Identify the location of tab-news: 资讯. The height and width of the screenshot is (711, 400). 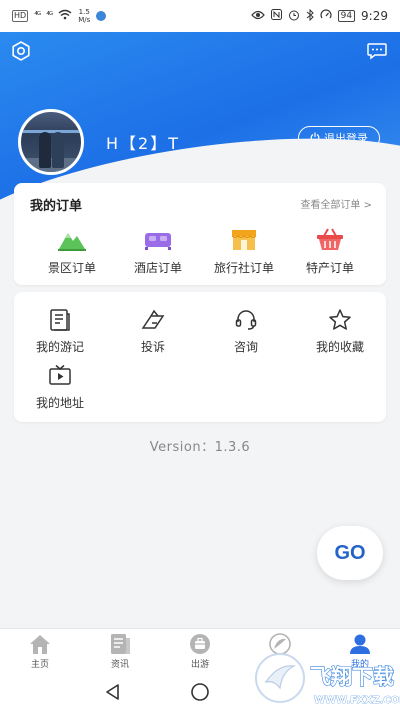
(120, 651).